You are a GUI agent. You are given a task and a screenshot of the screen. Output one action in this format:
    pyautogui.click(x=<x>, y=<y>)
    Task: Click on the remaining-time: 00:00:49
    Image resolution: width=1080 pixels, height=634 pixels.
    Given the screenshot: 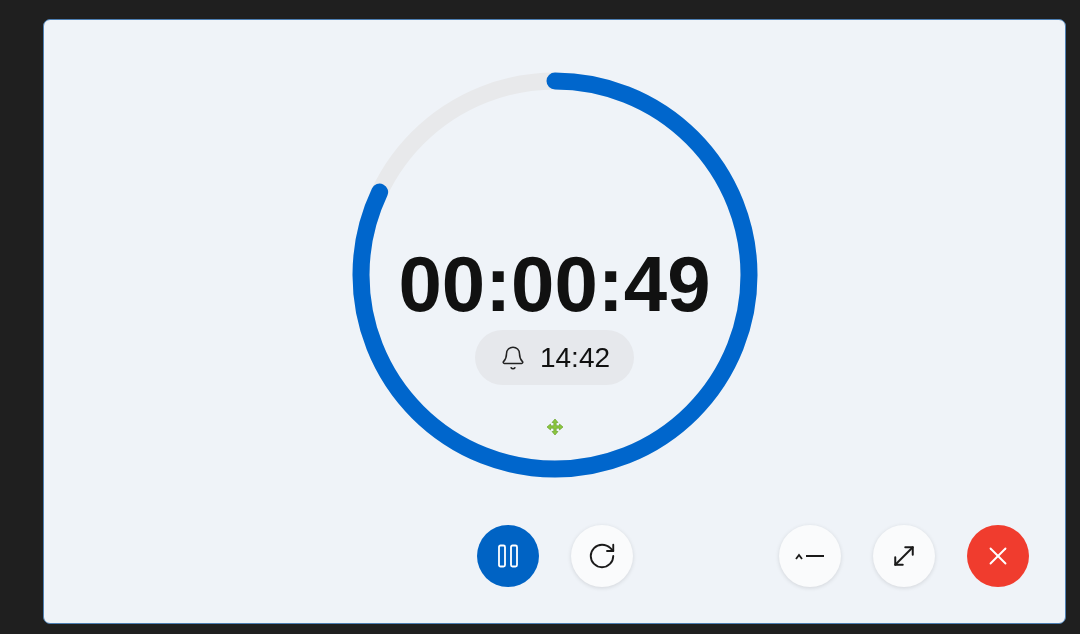 What is the action you would take?
    pyautogui.click(x=554, y=284)
    